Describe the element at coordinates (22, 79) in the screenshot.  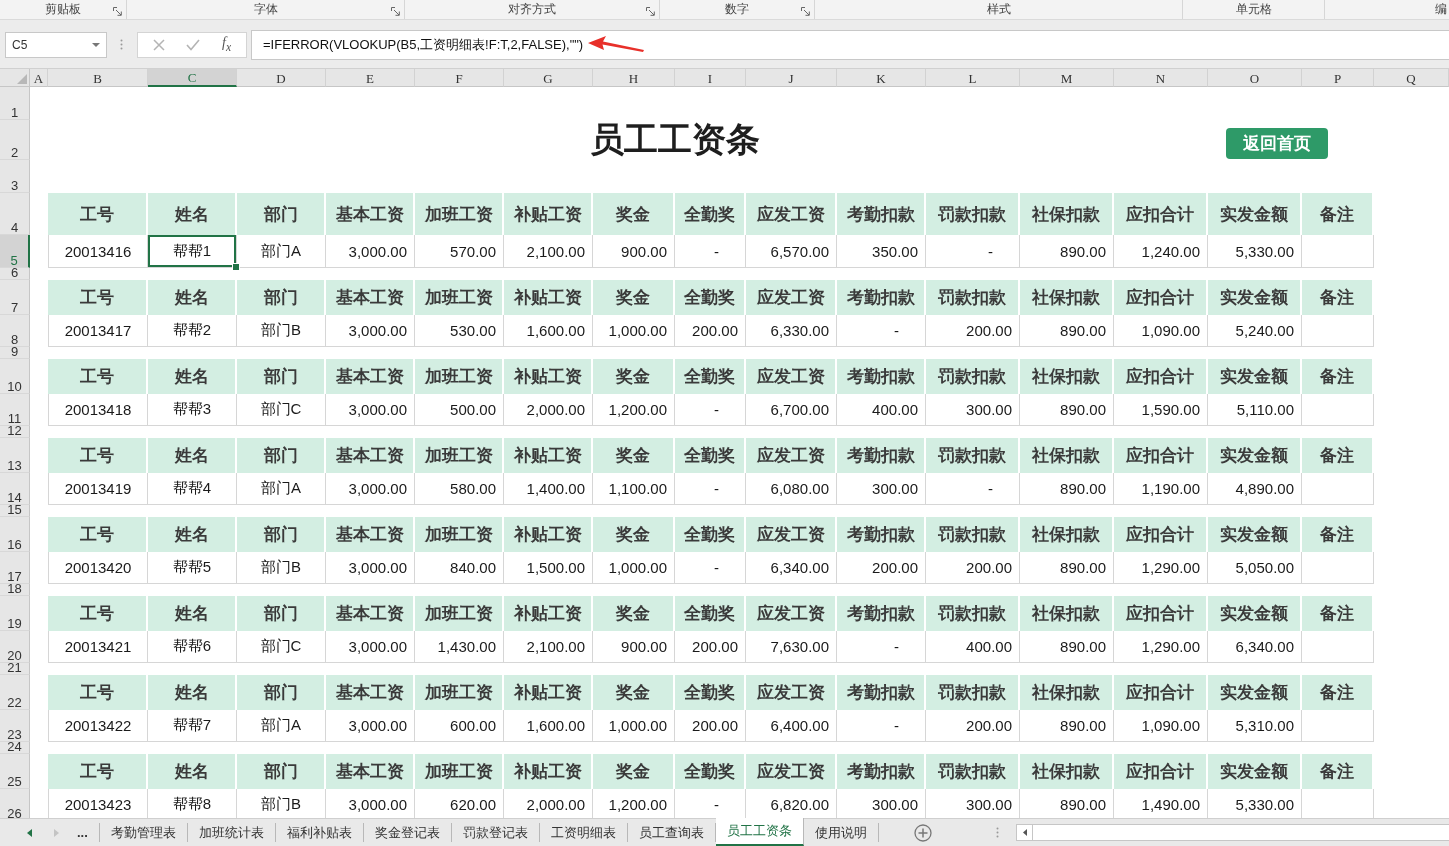
I see `select-all-icon` at that location.